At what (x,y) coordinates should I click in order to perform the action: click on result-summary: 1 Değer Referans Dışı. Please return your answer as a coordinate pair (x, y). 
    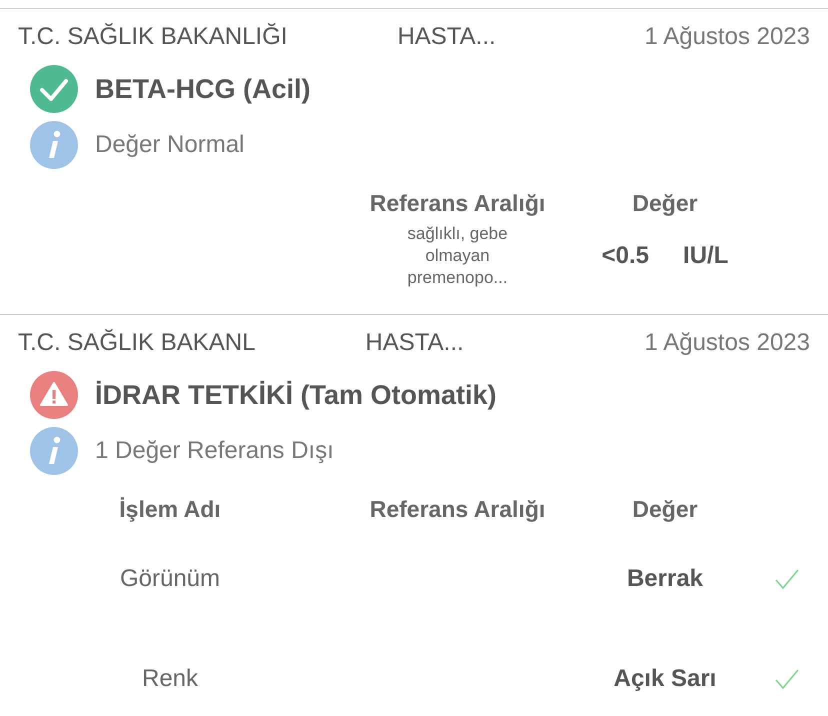
    Looking at the image, I should click on (214, 451).